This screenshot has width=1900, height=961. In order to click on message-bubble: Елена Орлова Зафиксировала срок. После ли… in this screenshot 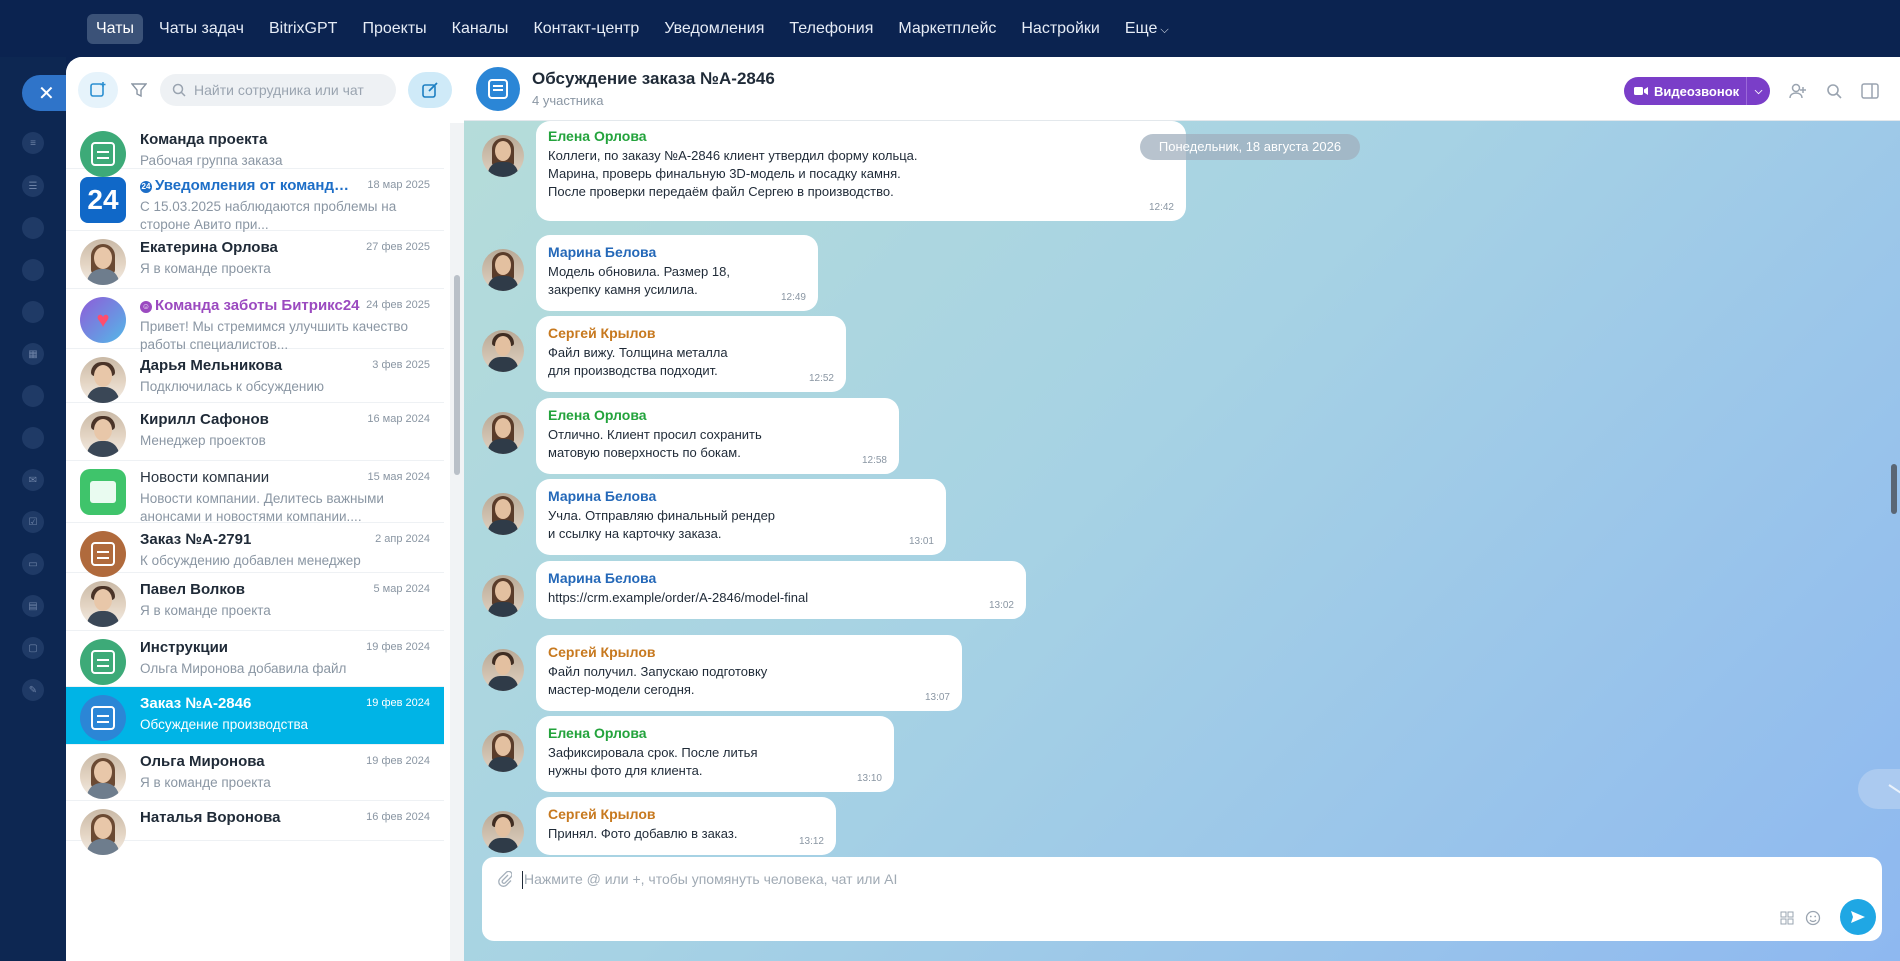, I will do `click(715, 754)`.